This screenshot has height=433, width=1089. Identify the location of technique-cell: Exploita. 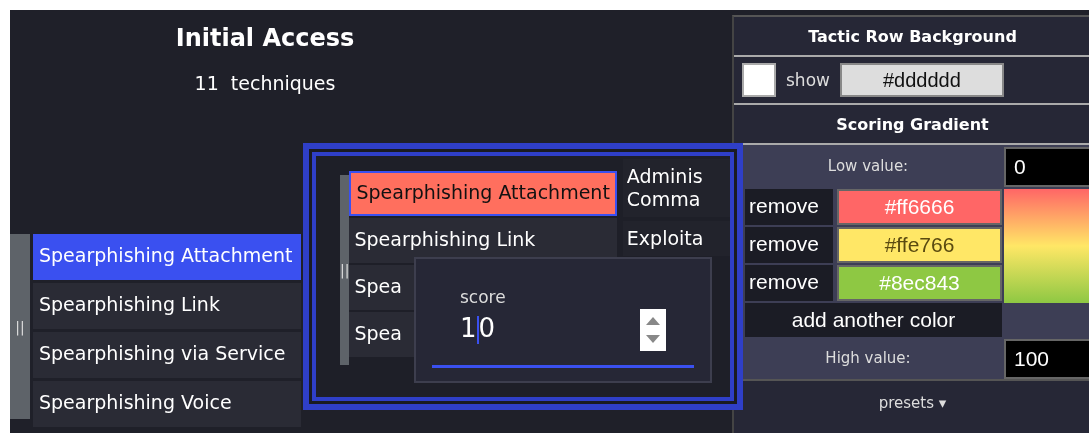
(676, 238).